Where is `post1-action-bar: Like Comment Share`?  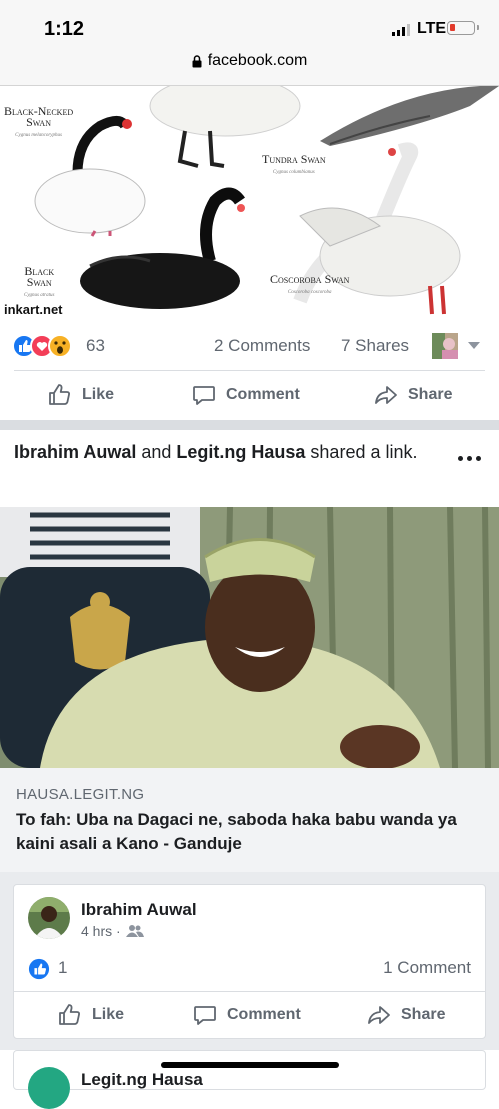
post1-action-bar: Like Comment Share is located at coordinates (249, 395).